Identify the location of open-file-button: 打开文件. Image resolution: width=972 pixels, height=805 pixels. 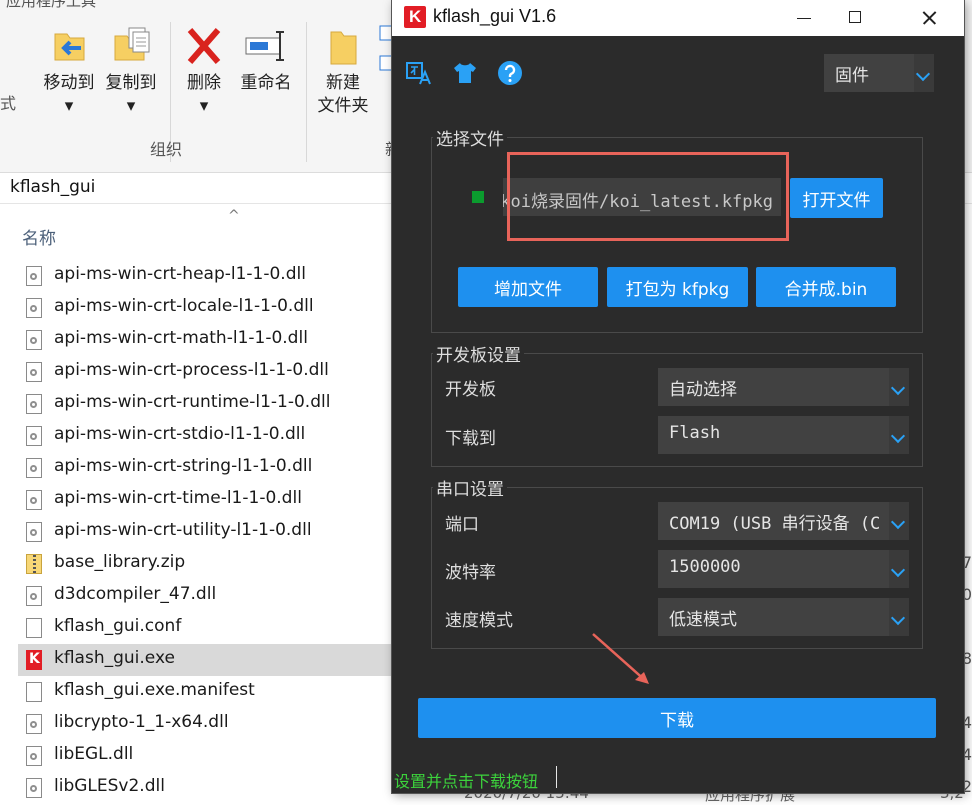
(836, 198).